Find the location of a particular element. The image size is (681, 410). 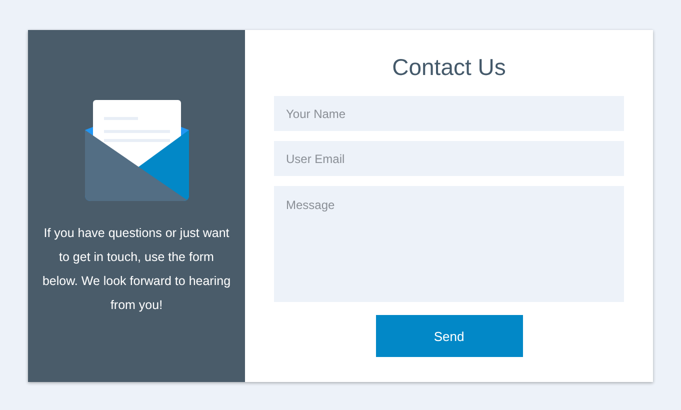

text-field: Your Name is located at coordinates (449, 113).